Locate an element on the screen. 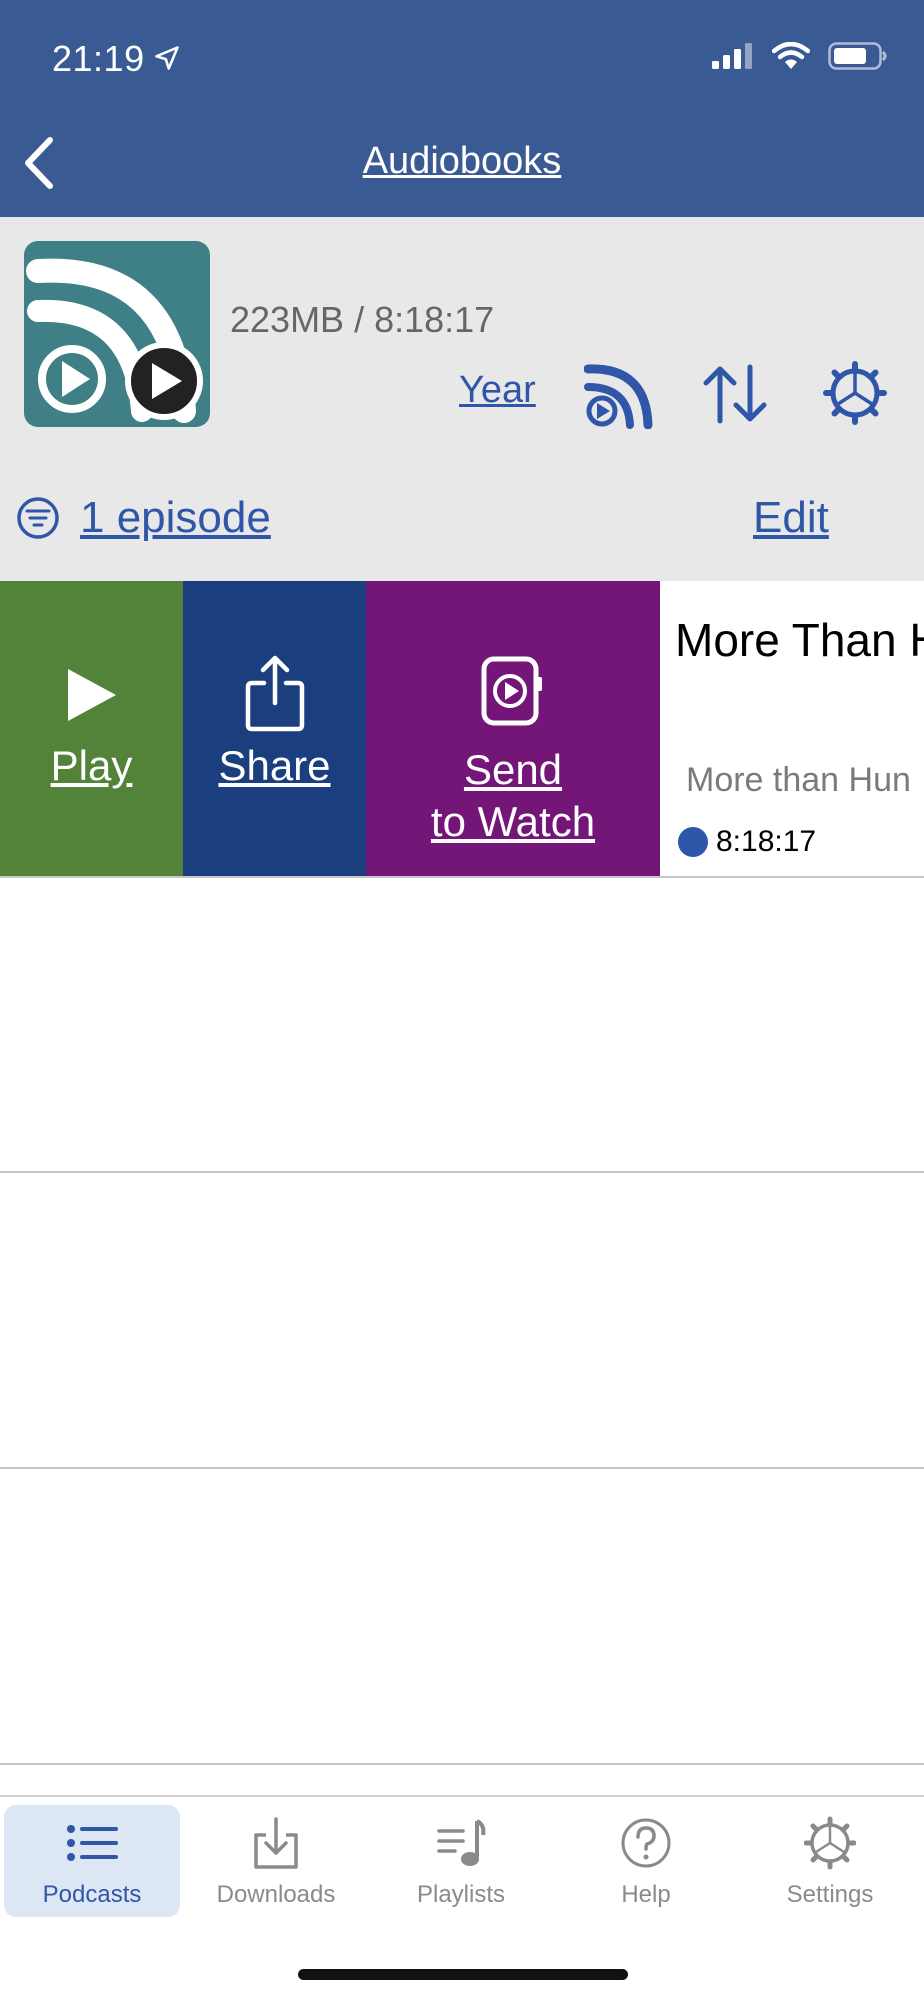 The image size is (924, 2000). tab-settings: Settings is located at coordinates (830, 1861).